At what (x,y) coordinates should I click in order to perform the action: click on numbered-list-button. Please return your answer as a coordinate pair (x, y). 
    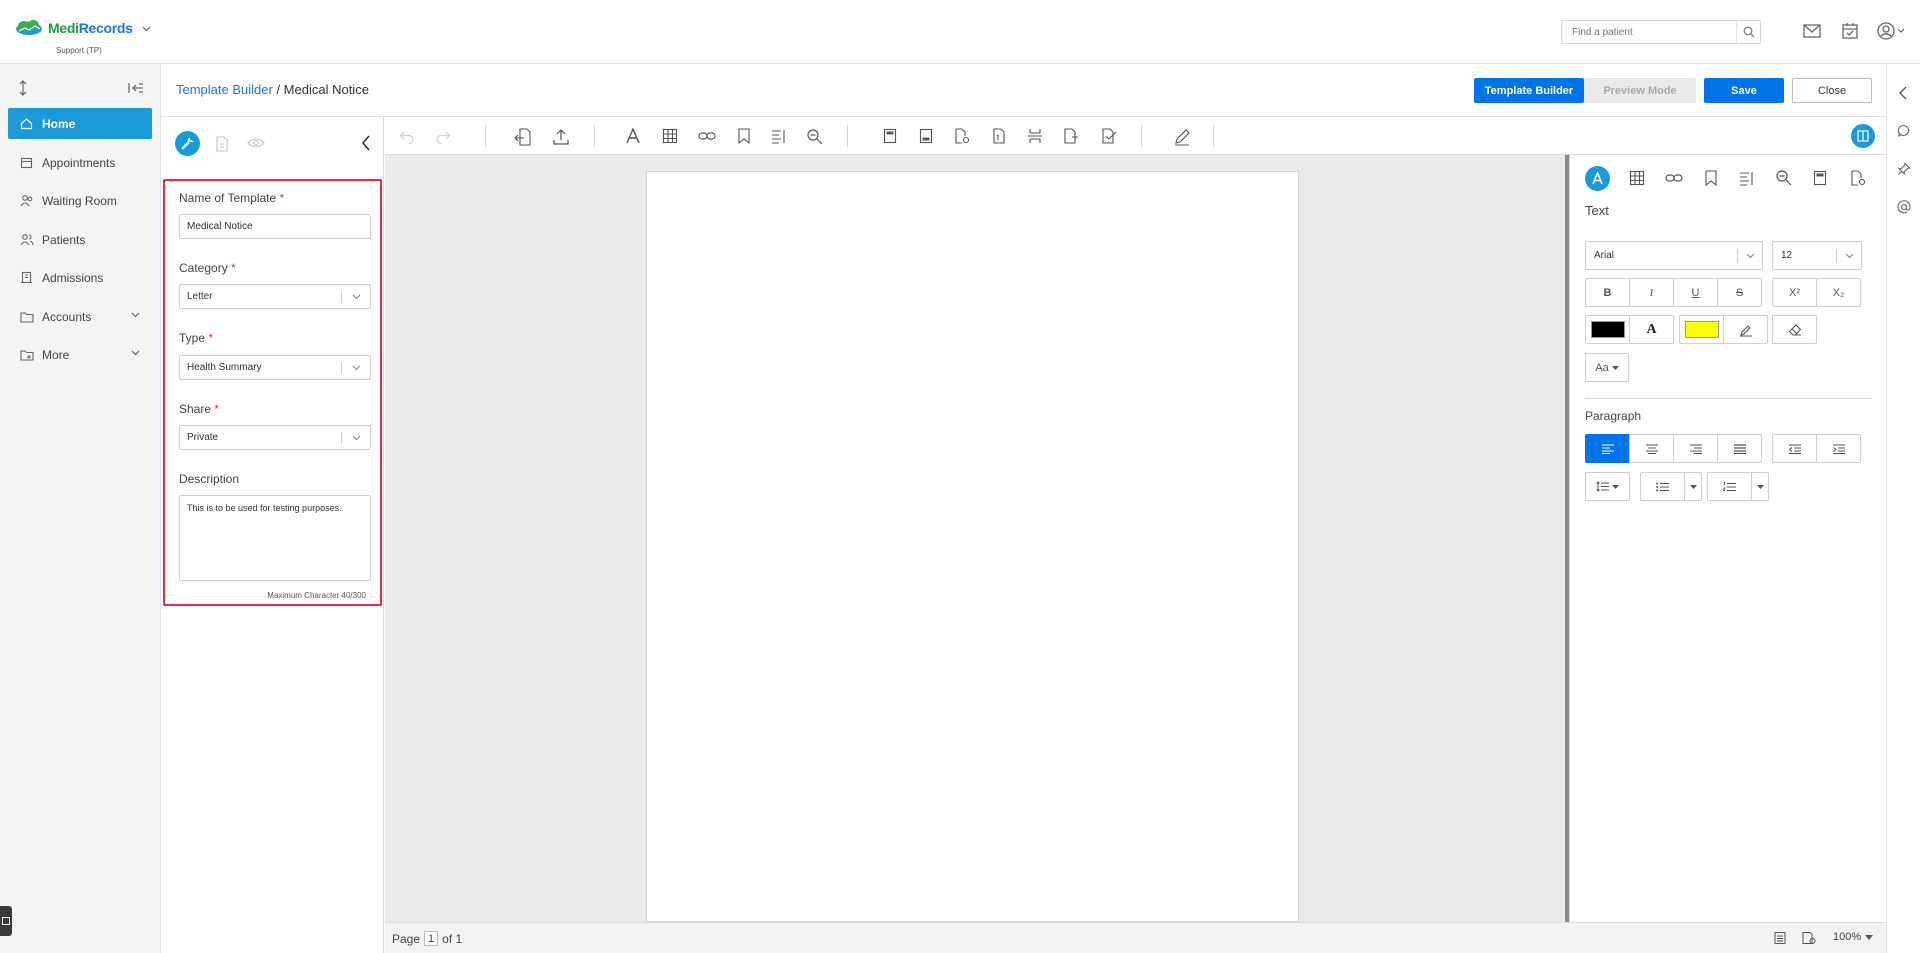
    Looking at the image, I should click on (1729, 486).